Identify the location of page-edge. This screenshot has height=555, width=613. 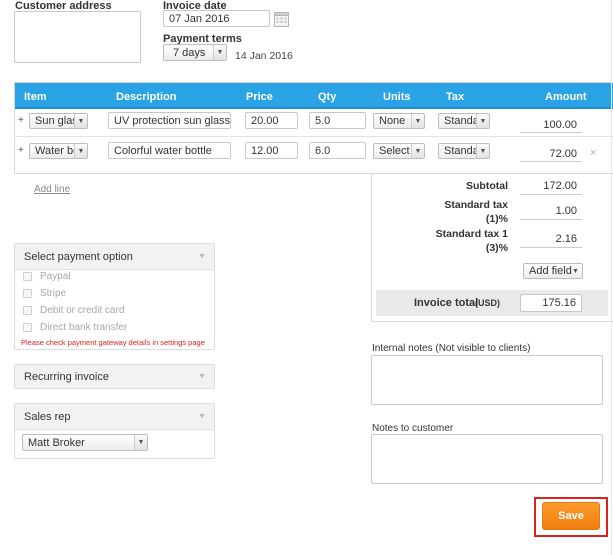
(611, 277).